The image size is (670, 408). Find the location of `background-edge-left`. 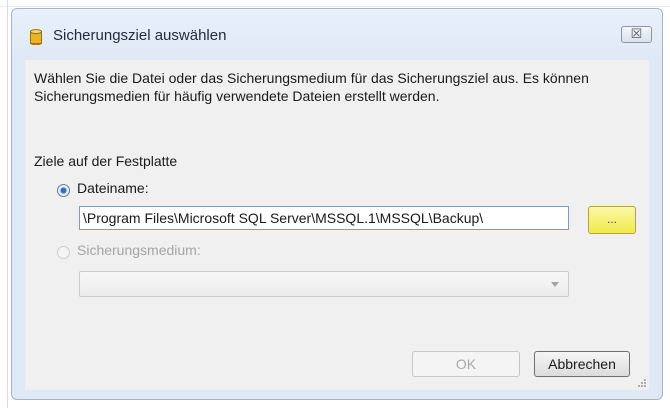

background-edge-left is located at coordinates (7, 204).